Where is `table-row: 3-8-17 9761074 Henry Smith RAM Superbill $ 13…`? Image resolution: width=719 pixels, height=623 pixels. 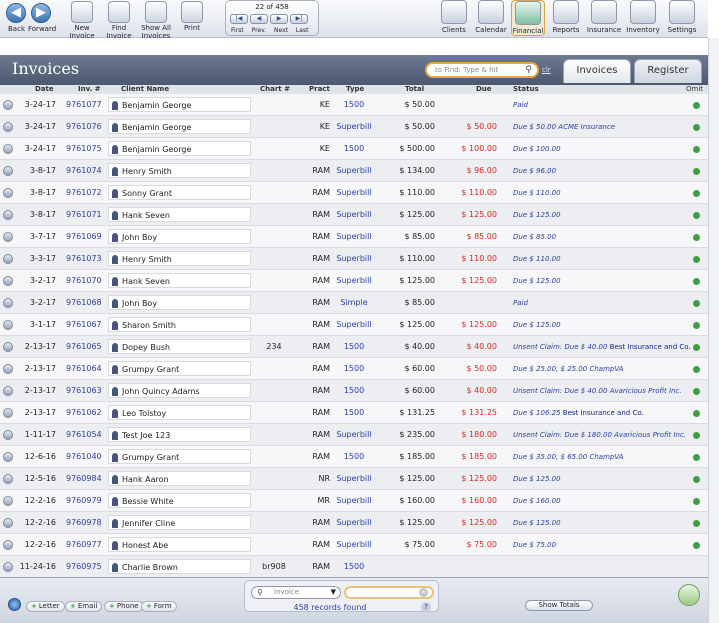 table-row: 3-8-17 9761074 Henry Smith RAM Superbill $ 13… is located at coordinates (354, 171).